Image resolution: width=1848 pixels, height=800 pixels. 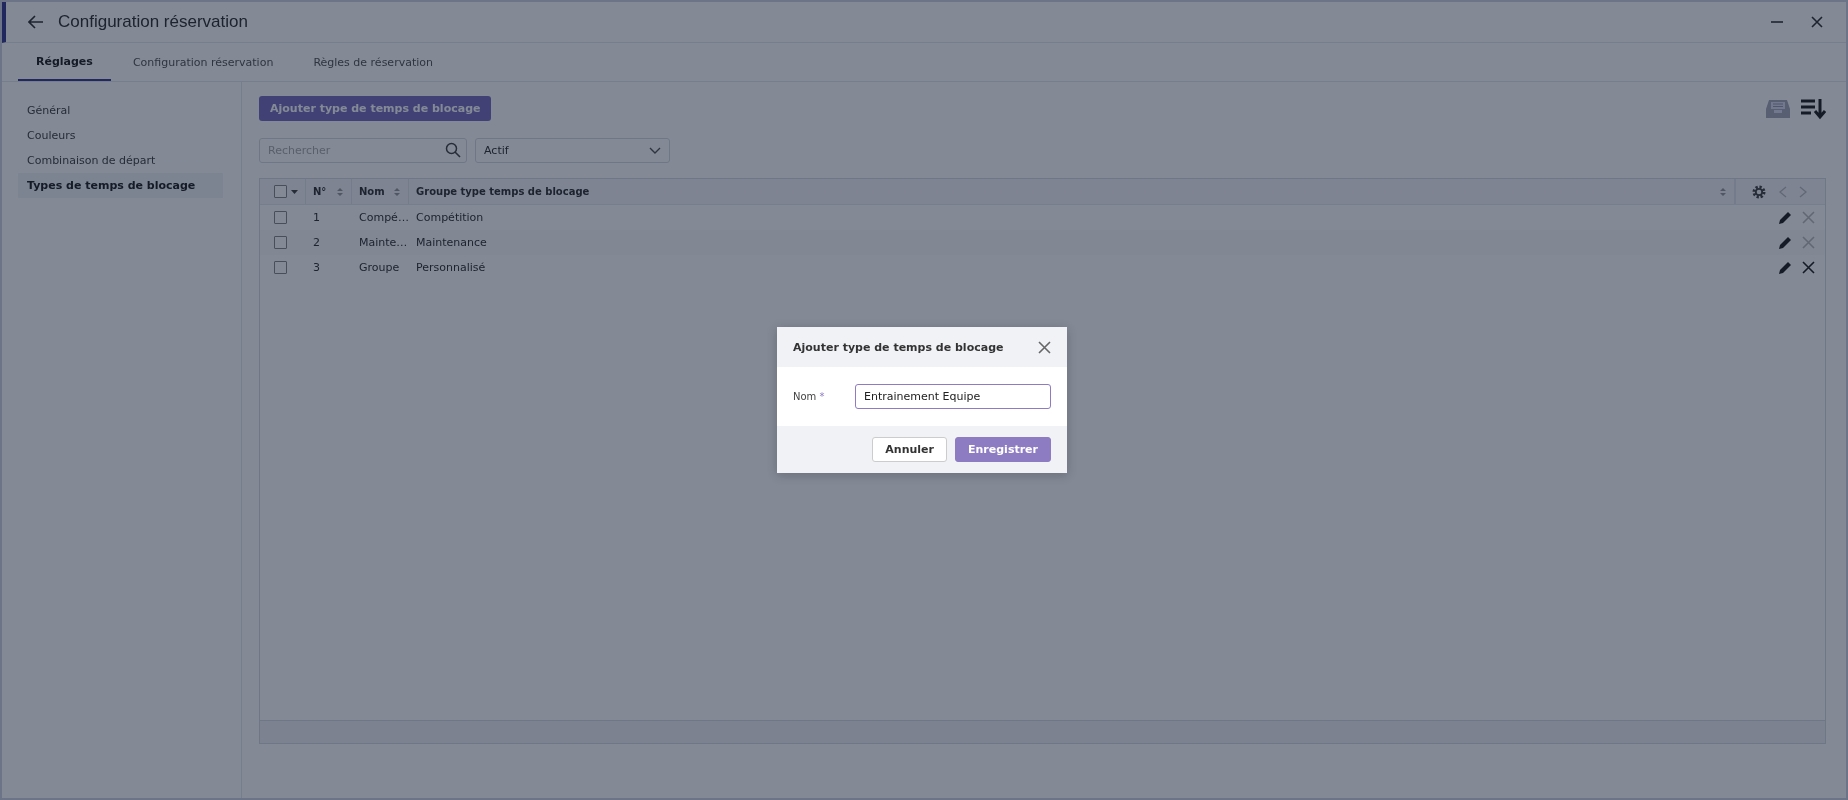 What do you see at coordinates (572, 150) in the screenshot?
I see `status-dropdown: Actif` at bounding box center [572, 150].